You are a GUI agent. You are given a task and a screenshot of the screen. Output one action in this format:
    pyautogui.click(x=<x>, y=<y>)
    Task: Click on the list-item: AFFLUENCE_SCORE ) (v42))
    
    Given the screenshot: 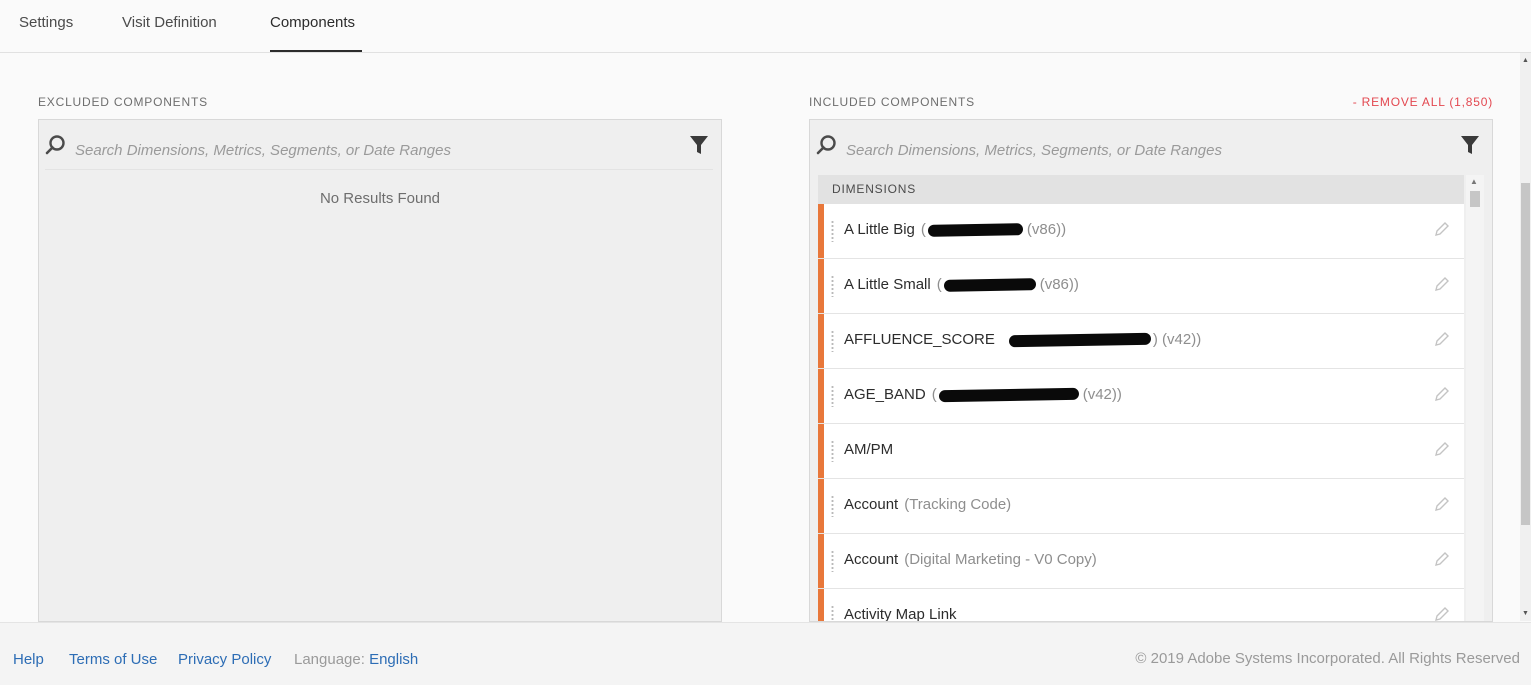 What is the action you would take?
    pyautogui.click(x=1141, y=341)
    